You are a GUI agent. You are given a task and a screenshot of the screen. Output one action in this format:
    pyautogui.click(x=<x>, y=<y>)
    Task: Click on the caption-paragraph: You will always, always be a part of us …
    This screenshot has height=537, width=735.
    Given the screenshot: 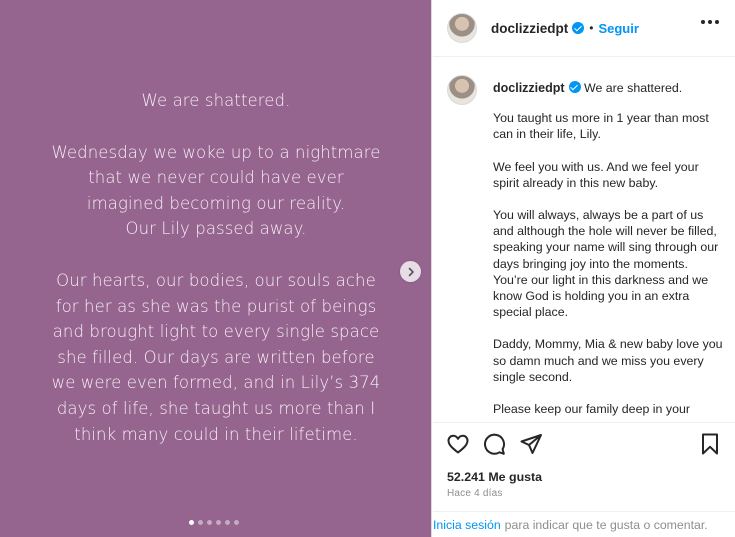 What is the action you would take?
    pyautogui.click(x=606, y=264)
    